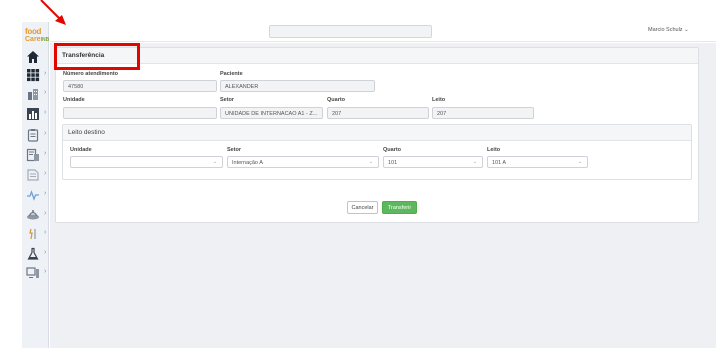 The width and height of the screenshot is (716, 353). I want to click on grid-icon, so click(33, 75).